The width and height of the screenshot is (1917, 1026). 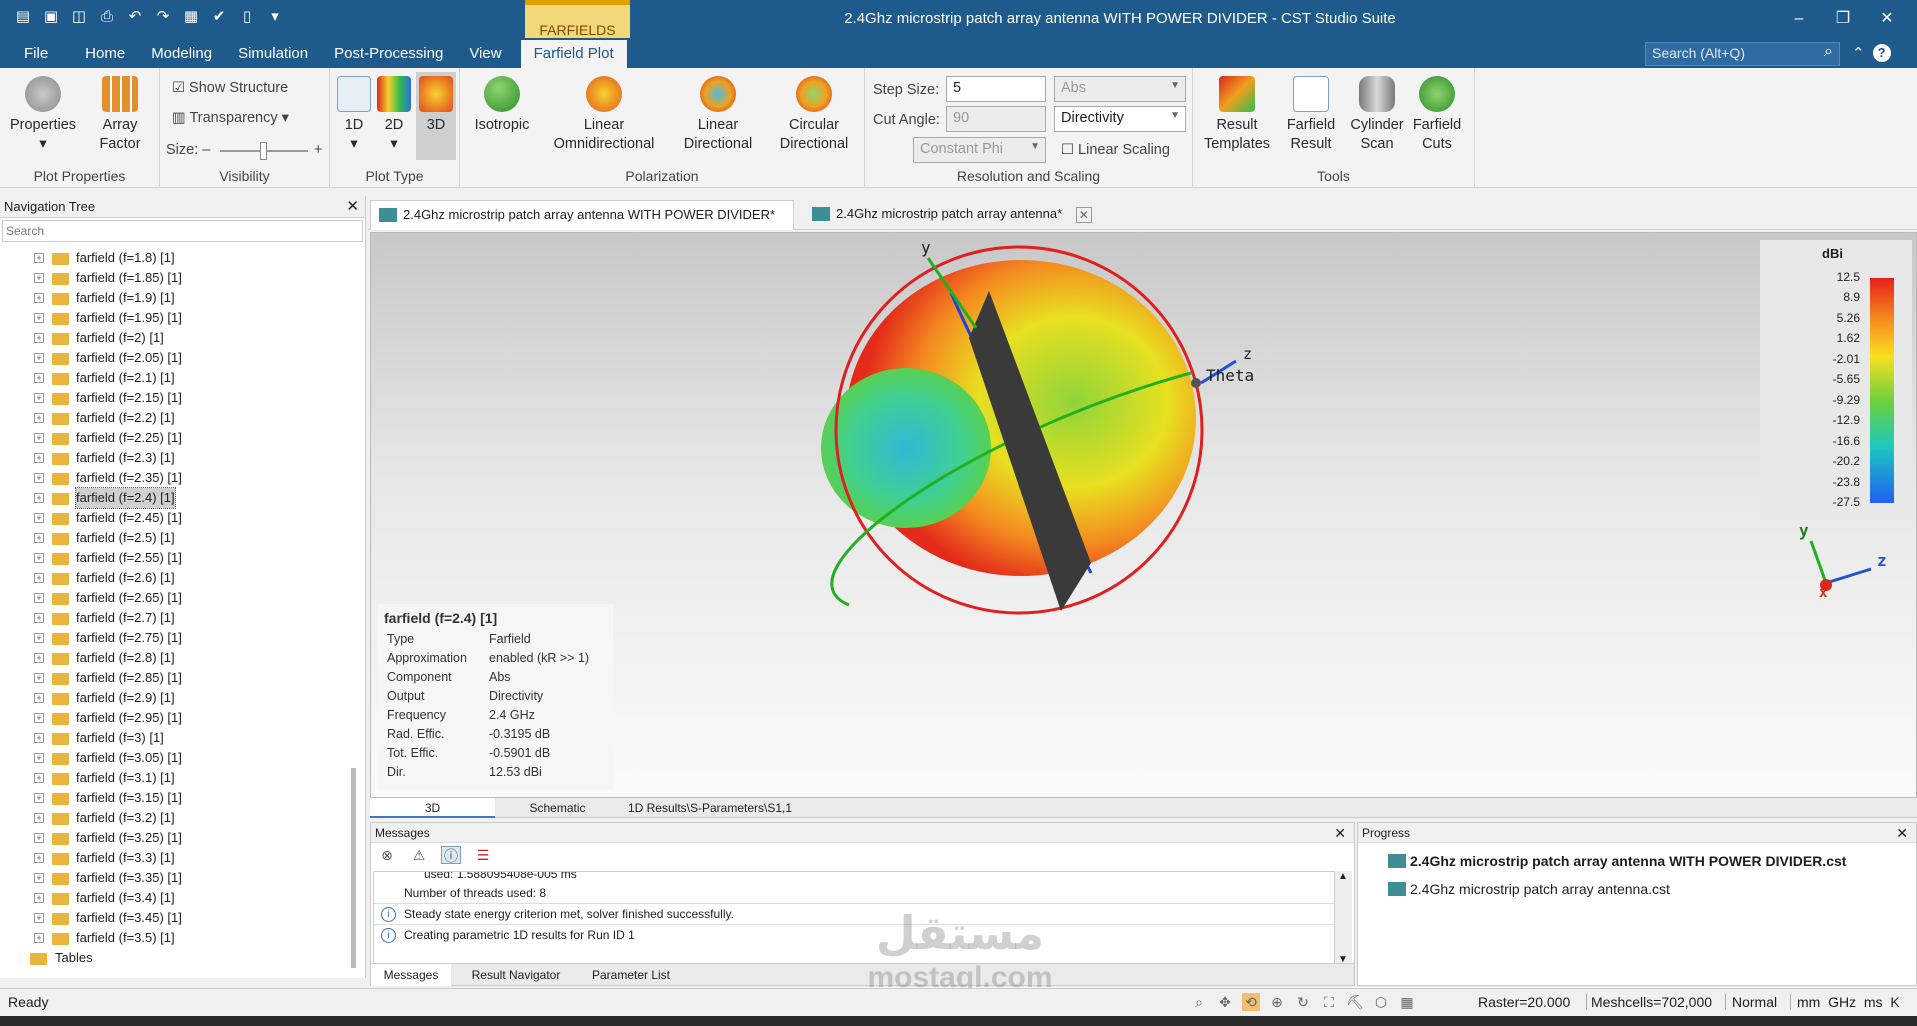 What do you see at coordinates (1303, 1002) in the screenshot?
I see `spin-icon: ↻` at bounding box center [1303, 1002].